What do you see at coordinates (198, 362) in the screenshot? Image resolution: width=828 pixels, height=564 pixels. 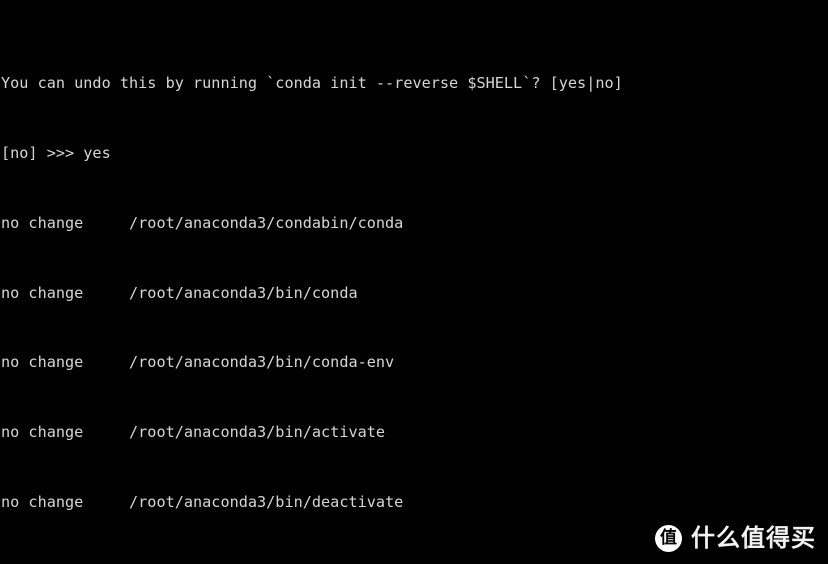 I see `terminal-line: no change /root/anaconda3/bin/conda-env` at bounding box center [198, 362].